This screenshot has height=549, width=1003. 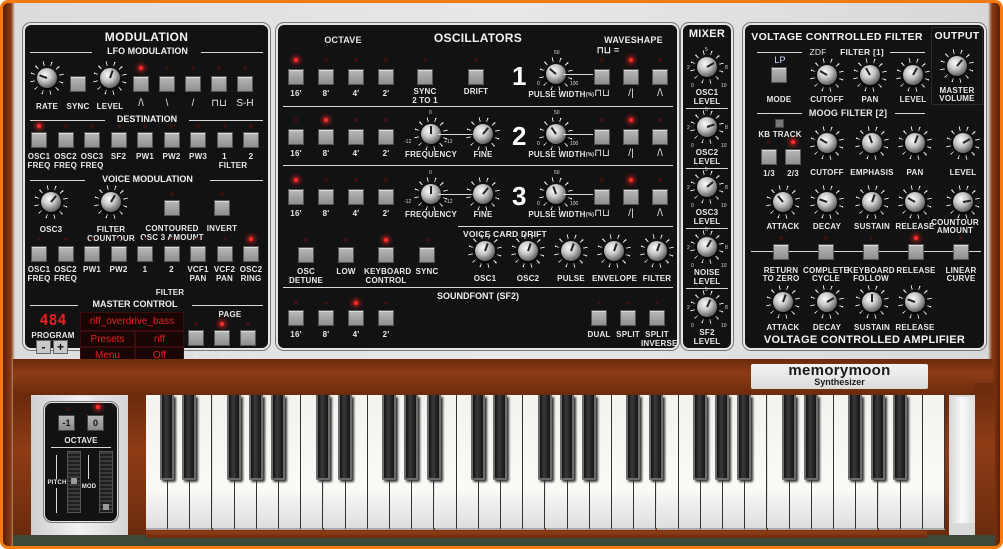 What do you see at coordinates (957, 66) in the screenshot?
I see `master-volume-knob` at bounding box center [957, 66].